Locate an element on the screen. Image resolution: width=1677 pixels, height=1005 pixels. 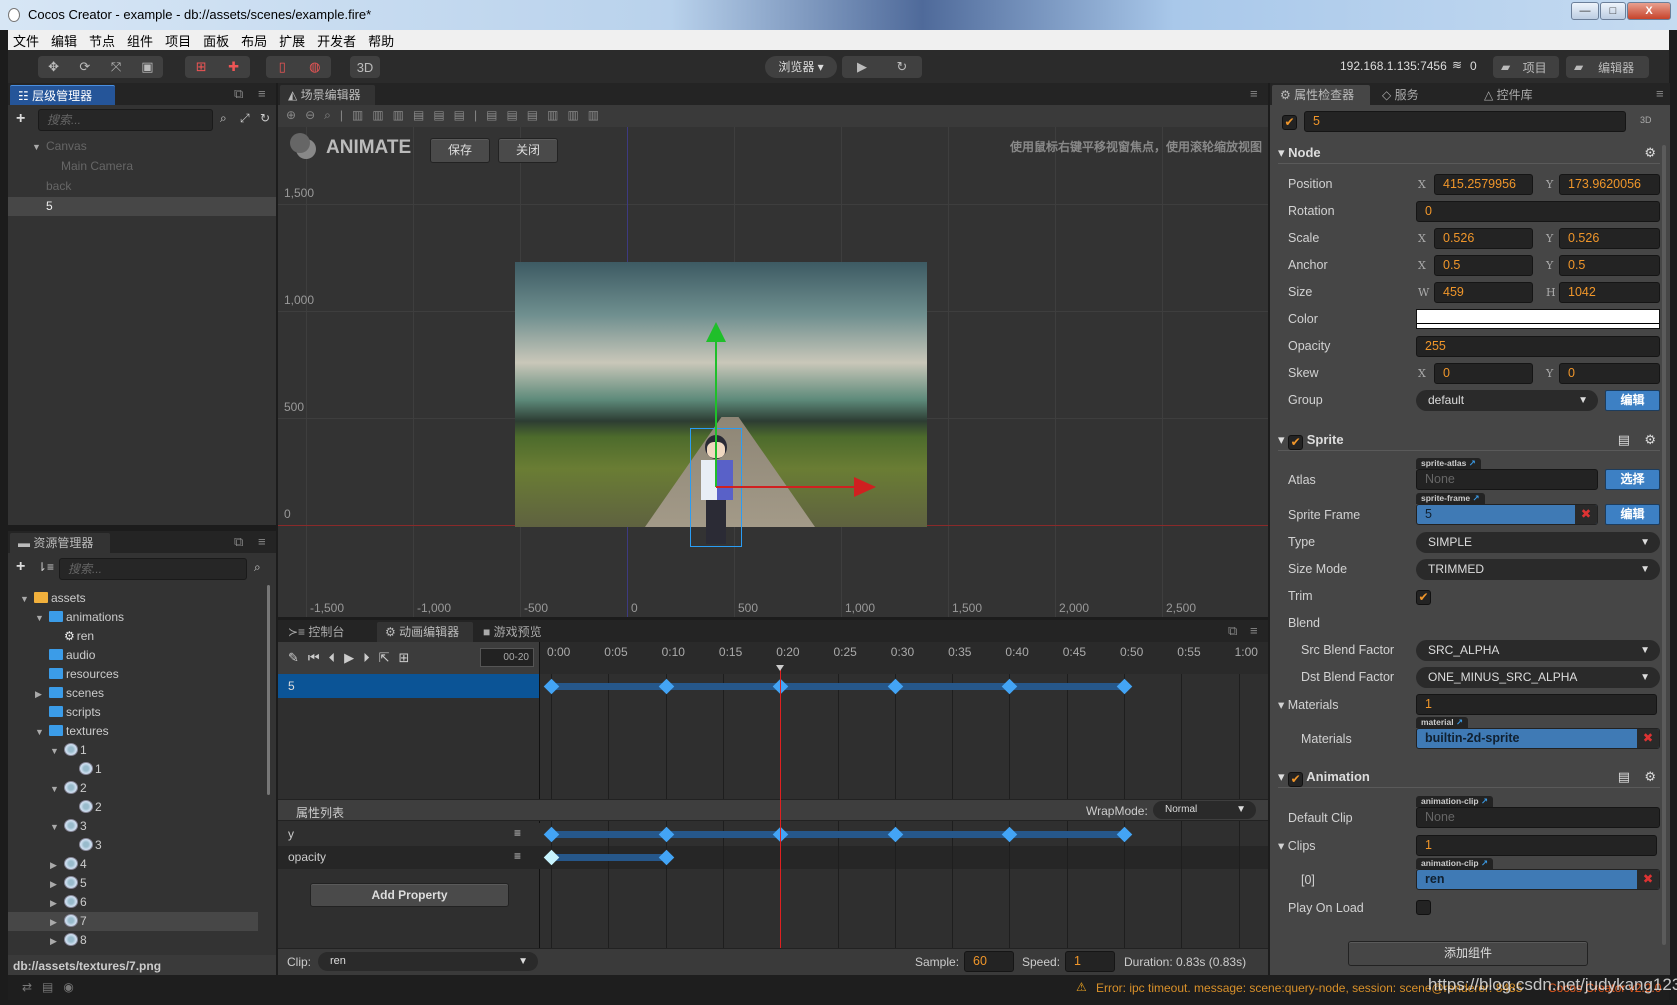
menu-project: 项目 is located at coordinates (178, 40).